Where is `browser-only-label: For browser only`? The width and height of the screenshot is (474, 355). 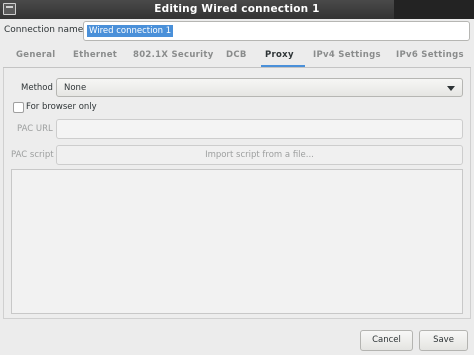 browser-only-label: For browser only is located at coordinates (61, 107).